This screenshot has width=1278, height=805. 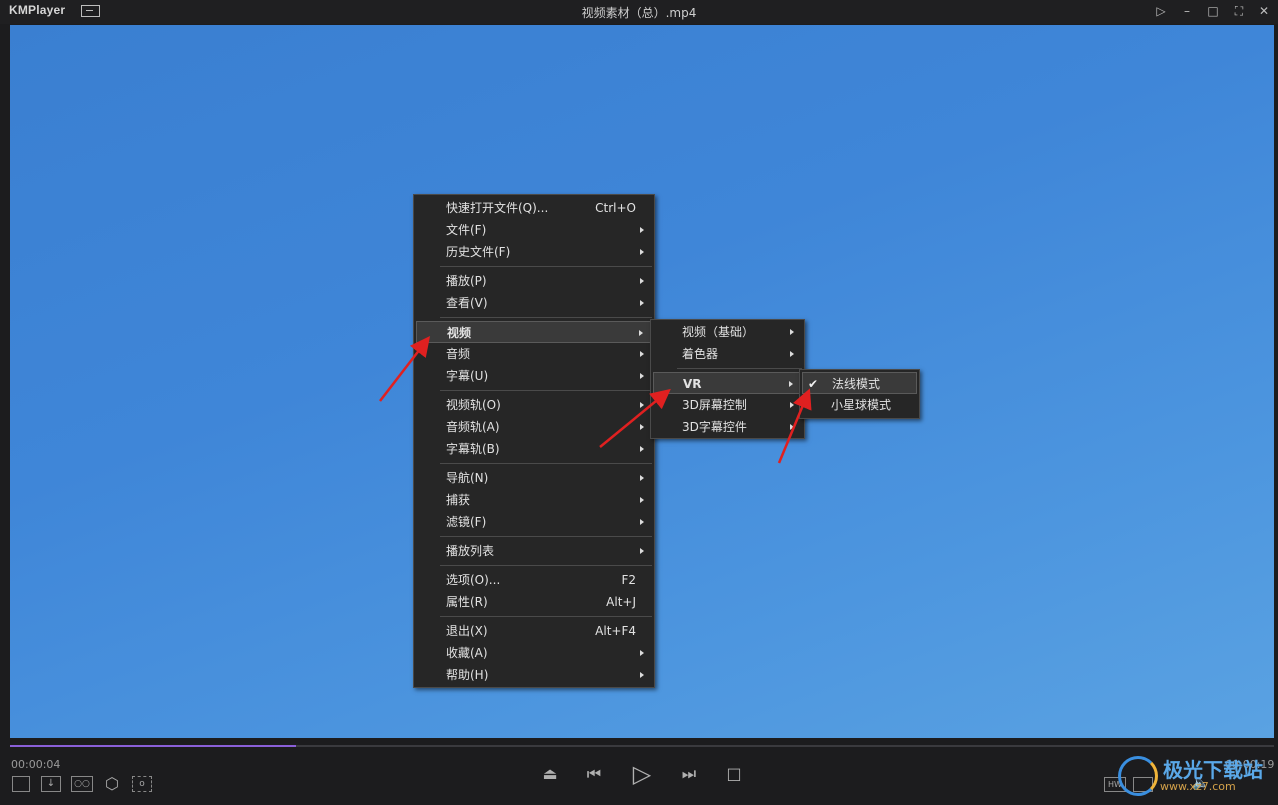 What do you see at coordinates (813, 384) in the screenshot?
I see `checkmark-icon: ✔` at bounding box center [813, 384].